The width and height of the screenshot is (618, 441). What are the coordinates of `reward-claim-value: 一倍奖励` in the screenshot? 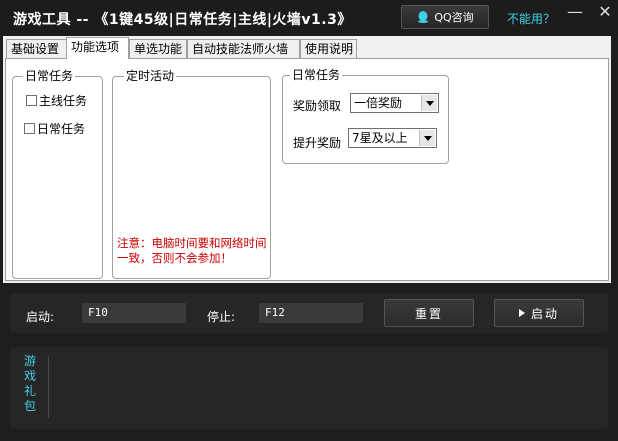 It's located at (378, 103).